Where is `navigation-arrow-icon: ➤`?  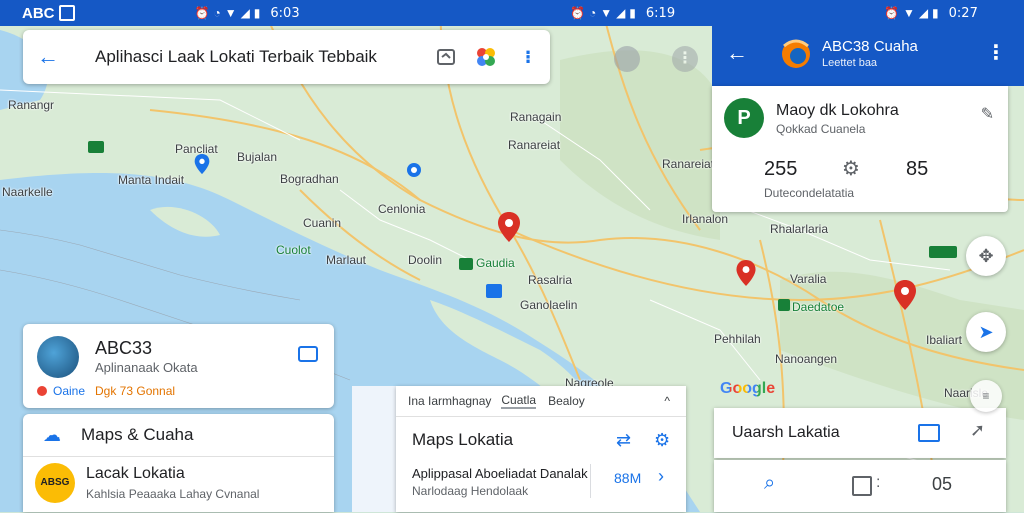 navigation-arrow-icon: ➤ is located at coordinates (986, 331).